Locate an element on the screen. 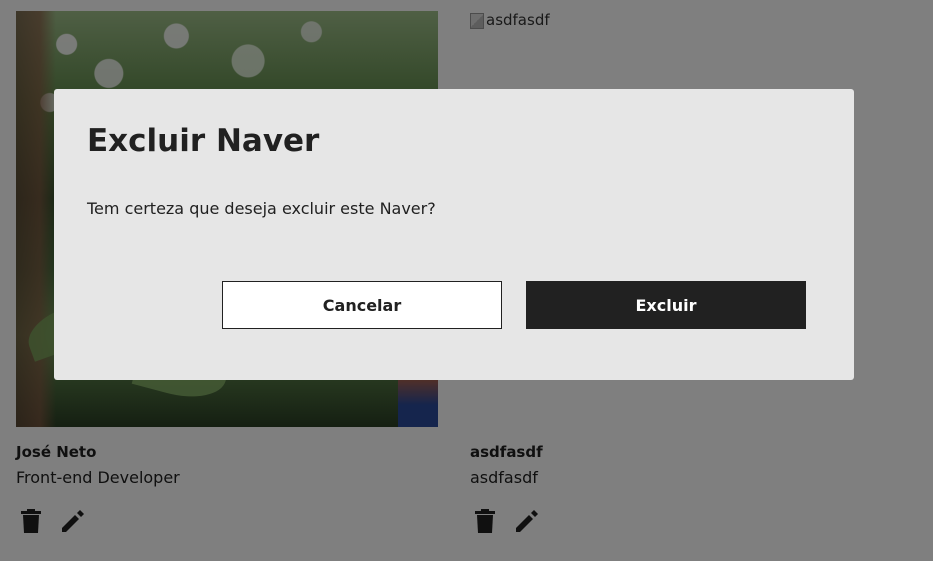 This screenshot has width=933, height=561. modal-title: Excluir Naver is located at coordinates (203, 141).